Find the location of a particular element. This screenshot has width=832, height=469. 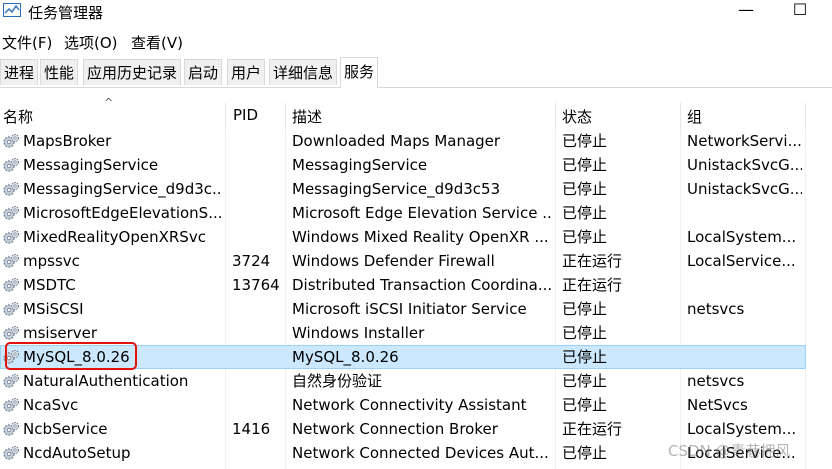

service-name: NaturalAuthentication is located at coordinates (106, 381).